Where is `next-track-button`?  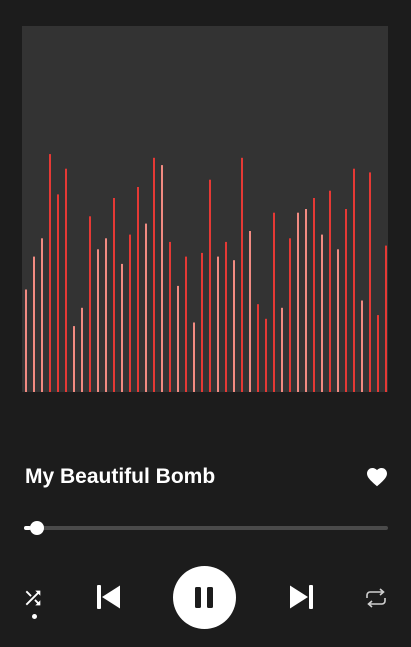 next-track-button is located at coordinates (301, 597).